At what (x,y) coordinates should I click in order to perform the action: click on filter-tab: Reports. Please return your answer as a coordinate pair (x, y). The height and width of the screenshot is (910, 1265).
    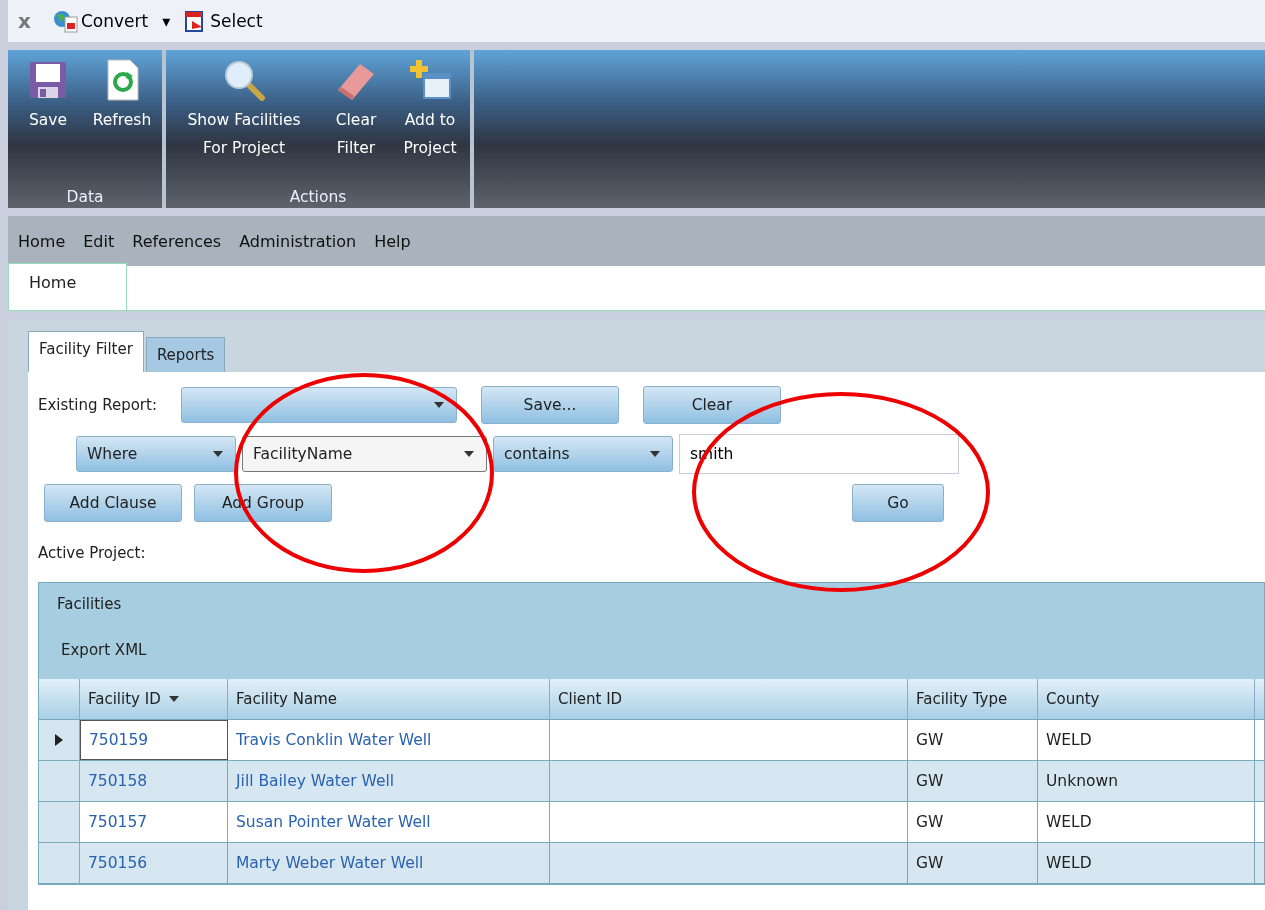
    Looking at the image, I should click on (185, 354).